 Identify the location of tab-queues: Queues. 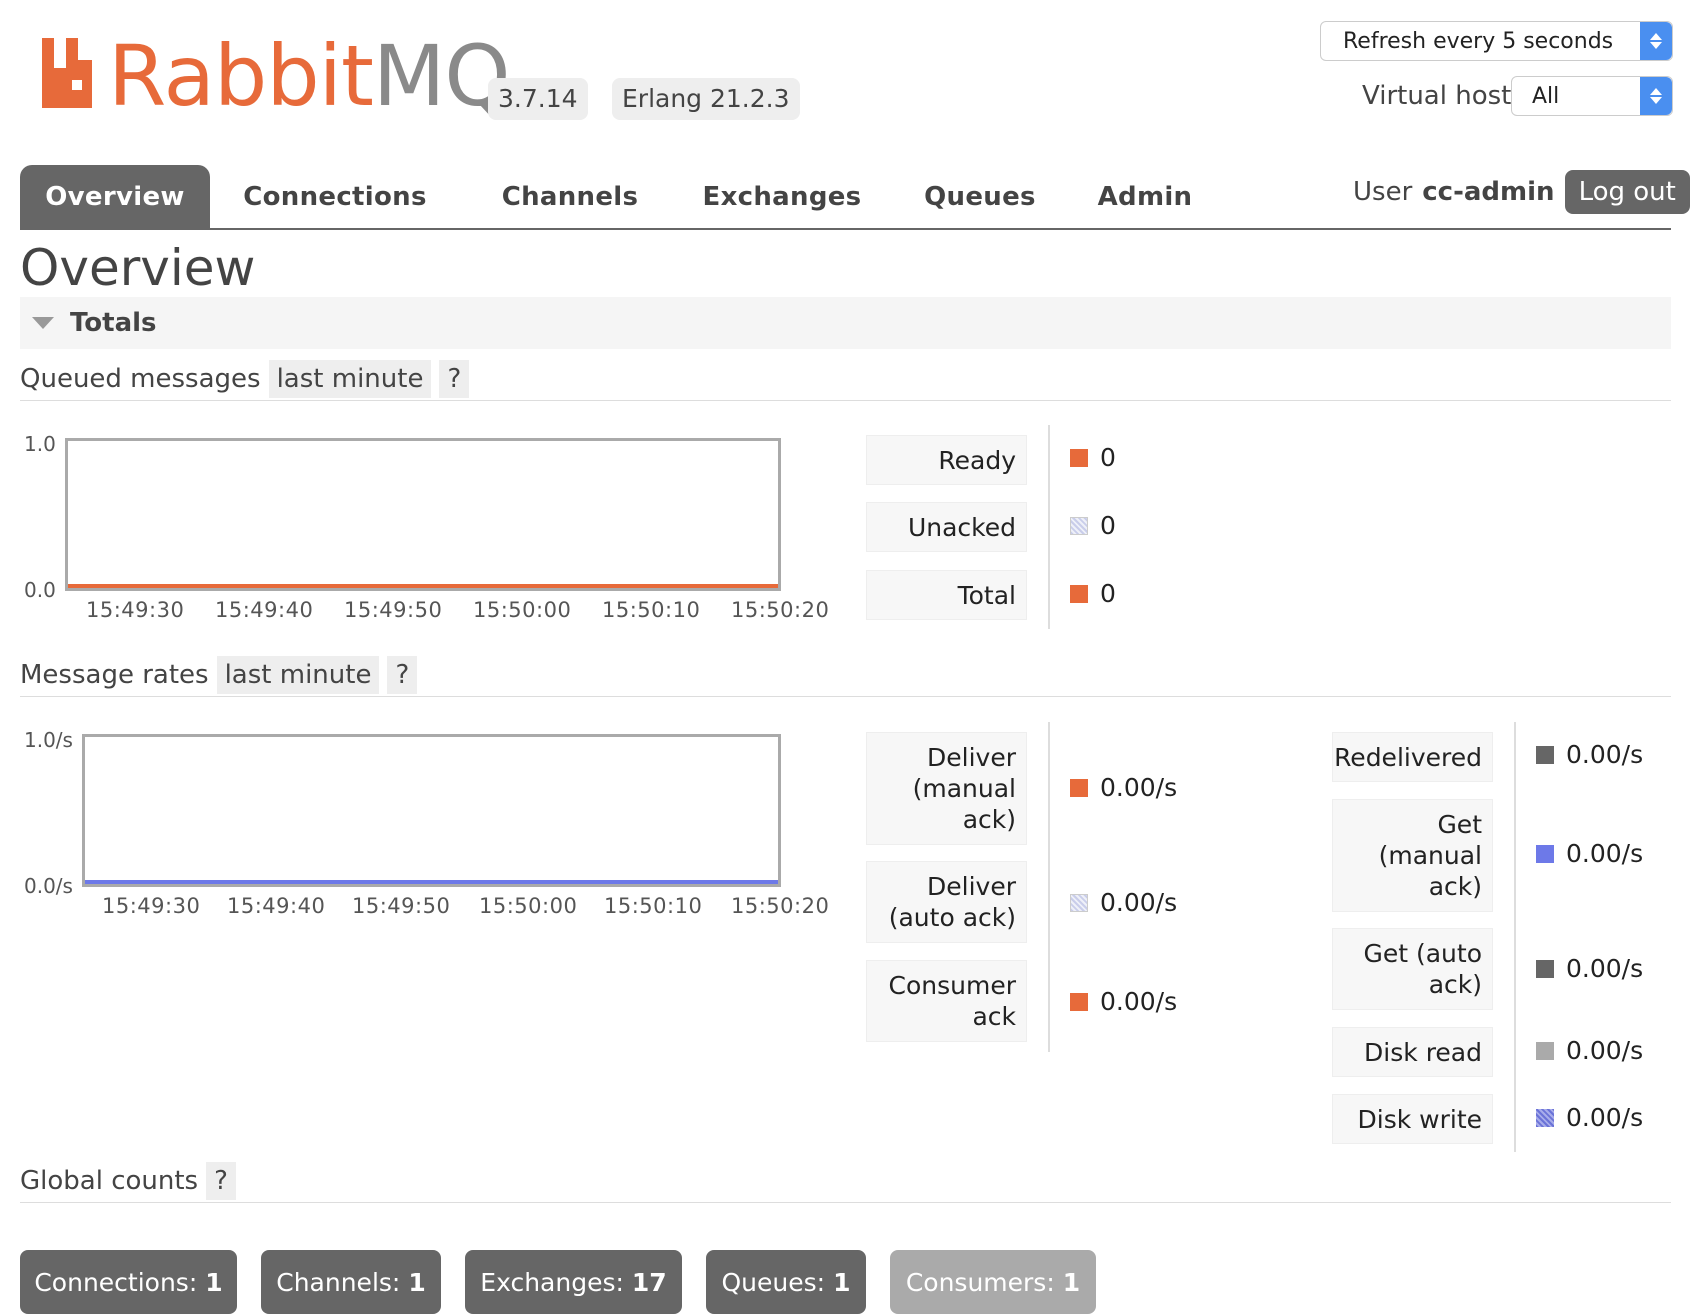
(980, 196).